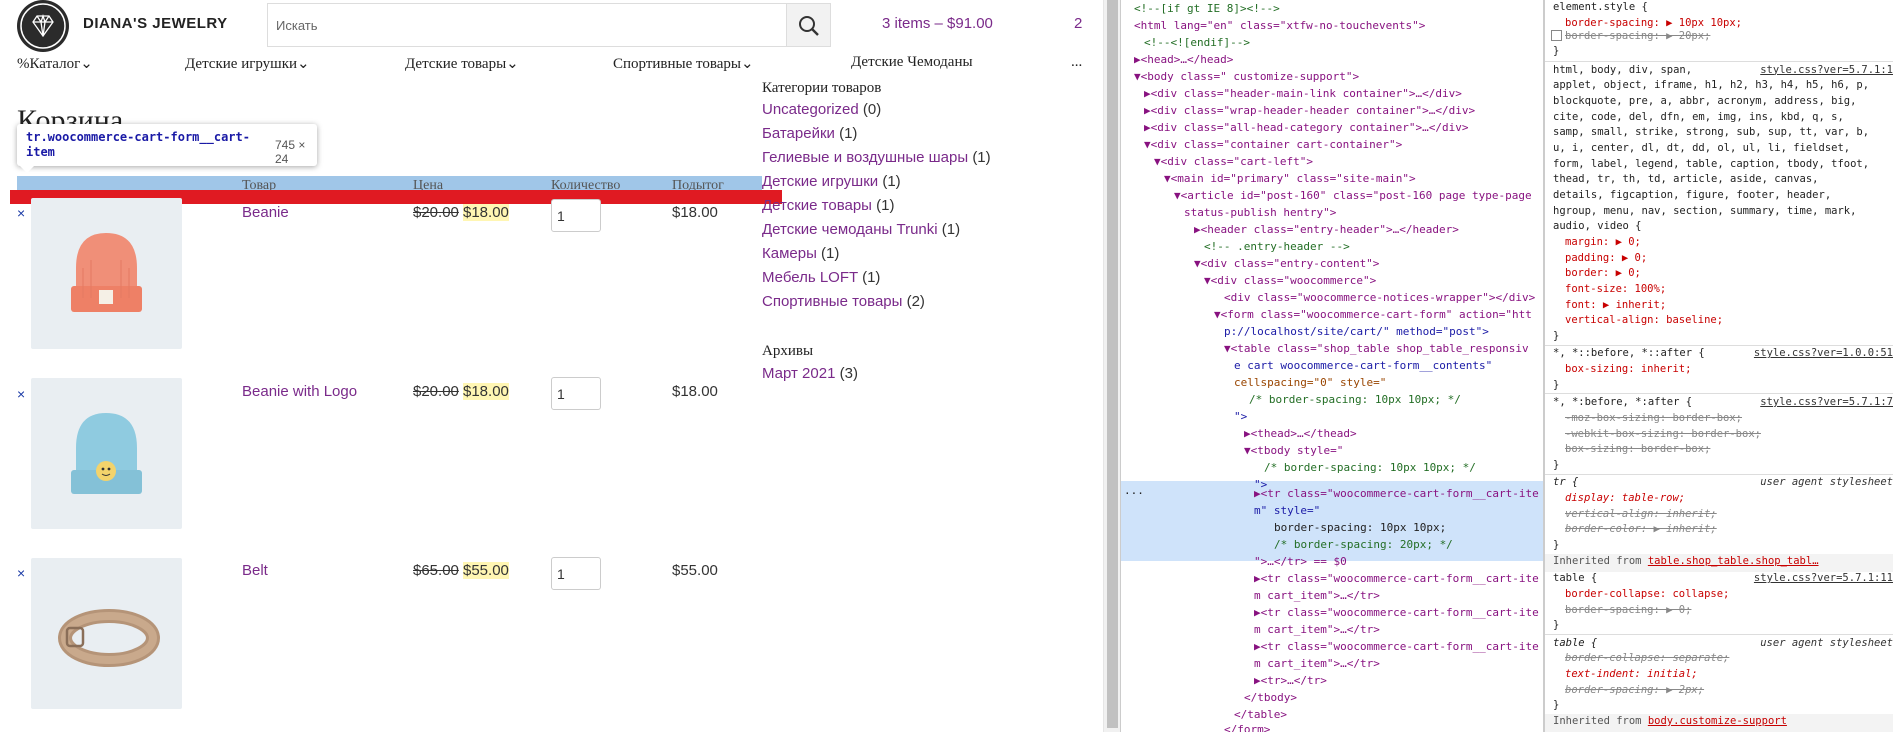 Image resolution: width=1893 pixels, height=732 pixels. Describe the element at coordinates (1287, 510) in the screenshot. I see `dom-node-line-selected: m" style="` at that location.